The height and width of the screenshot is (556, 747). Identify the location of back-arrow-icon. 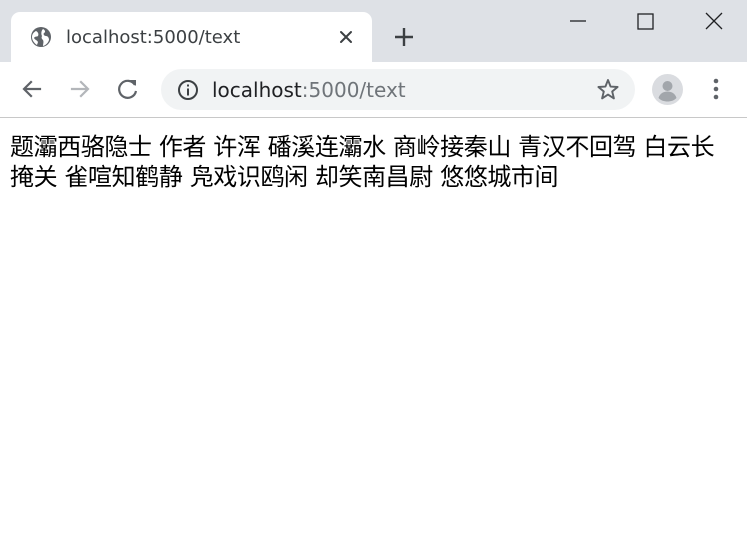
(32, 89).